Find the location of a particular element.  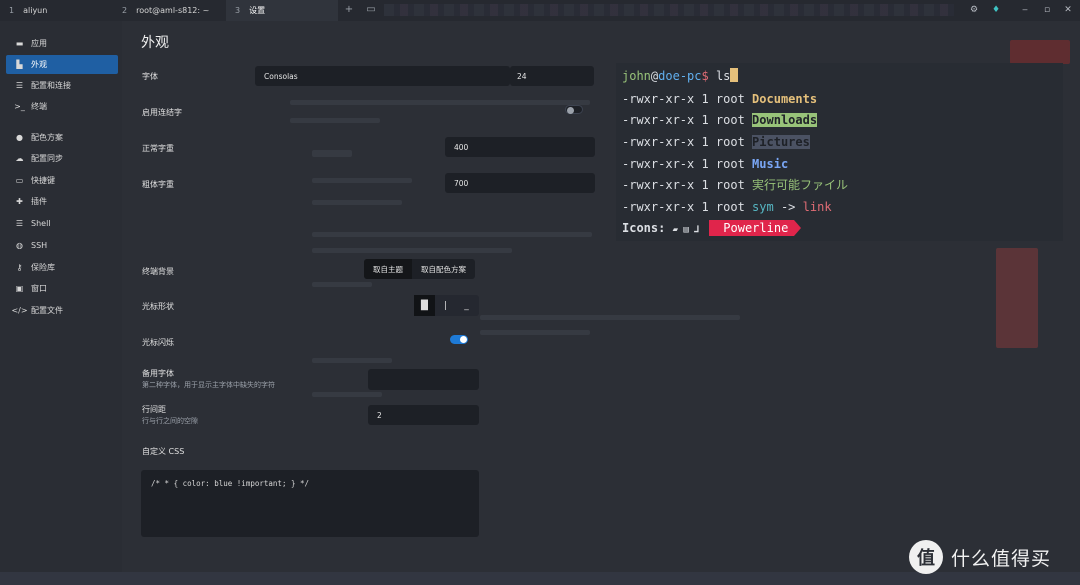

tab-number: 3 is located at coordinates (238, 10).